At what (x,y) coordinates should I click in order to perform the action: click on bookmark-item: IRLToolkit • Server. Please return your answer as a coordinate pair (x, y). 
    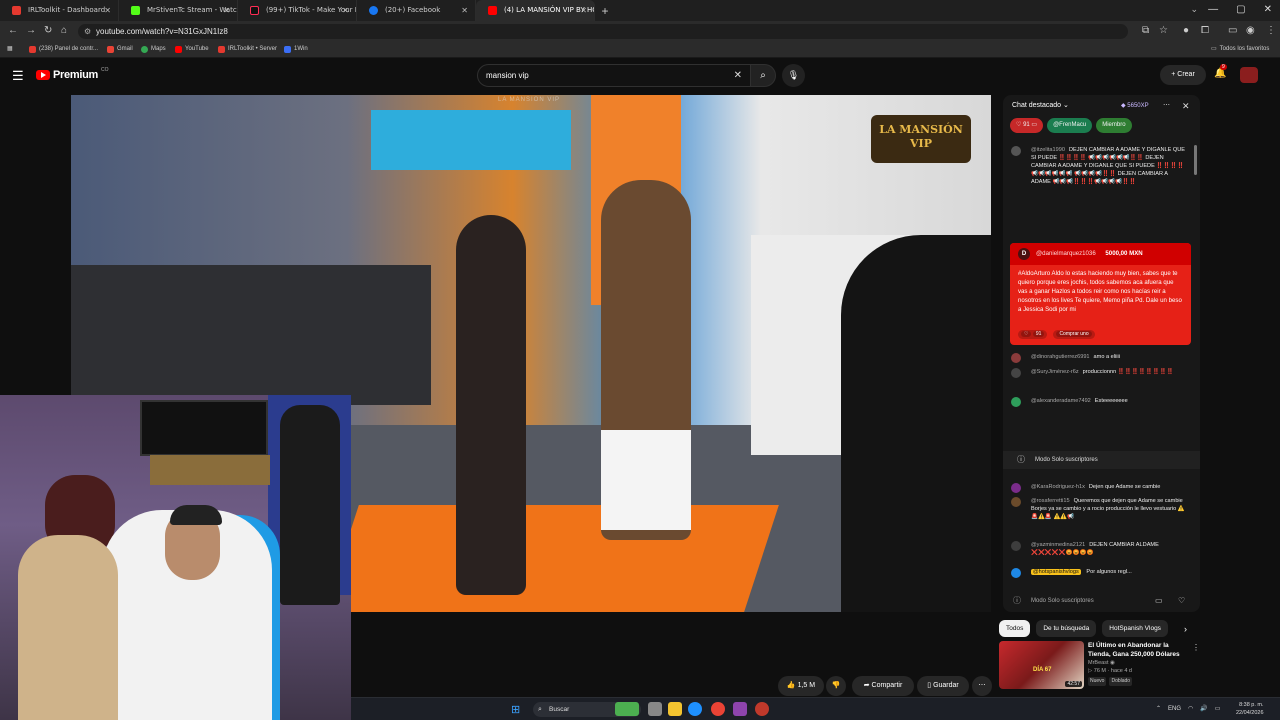
    Looking at the image, I should click on (247, 49).